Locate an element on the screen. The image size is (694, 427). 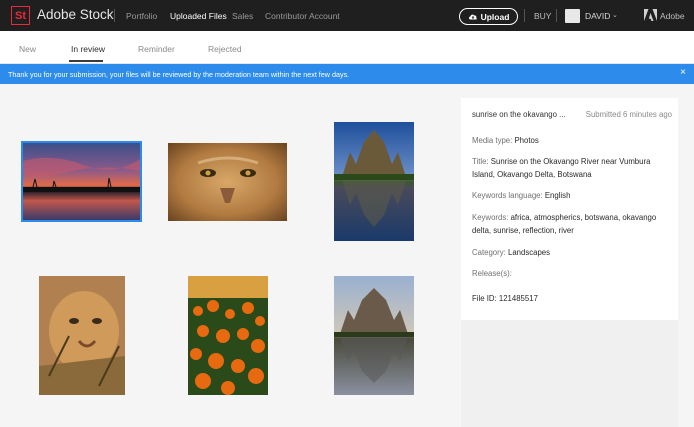
tab-new: New is located at coordinates (27, 49).